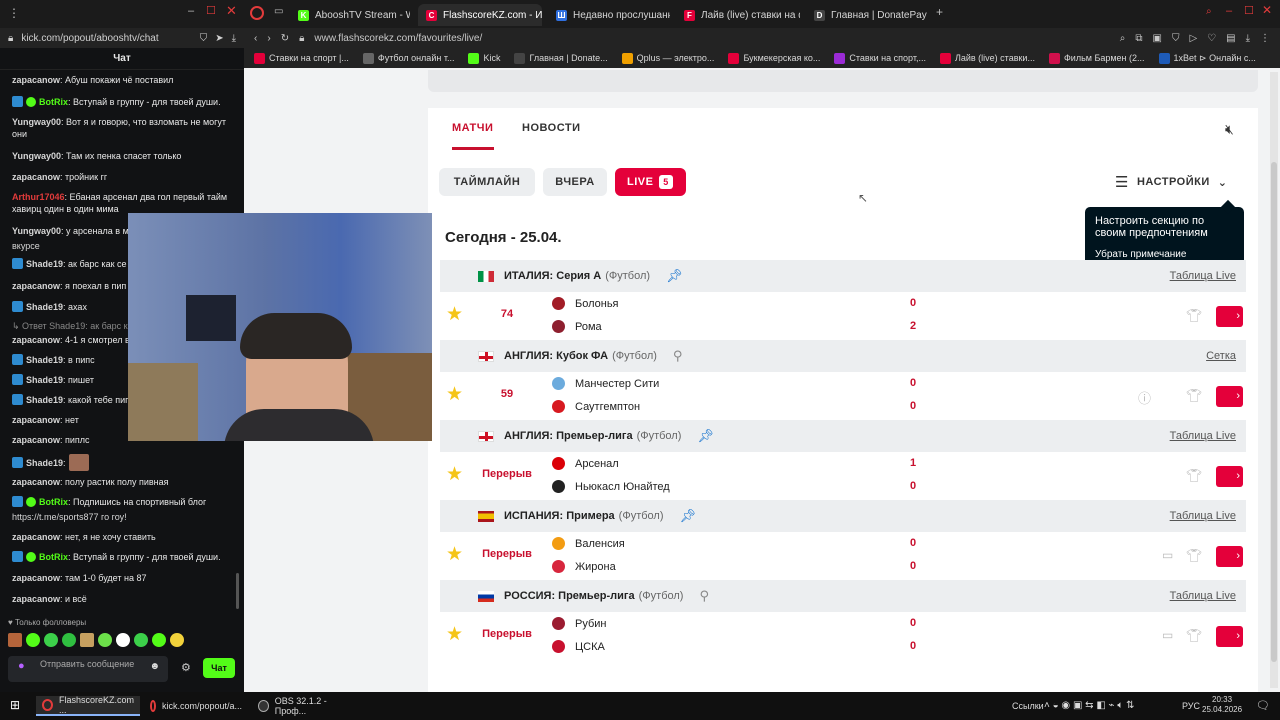 The width and height of the screenshot is (1280, 720). What do you see at coordinates (843, 476) in the screenshot?
I see `match-row: ★ Перерыв Арсенал Ньюкасл Юнайтед 1 0 👕︎ ›` at bounding box center [843, 476].